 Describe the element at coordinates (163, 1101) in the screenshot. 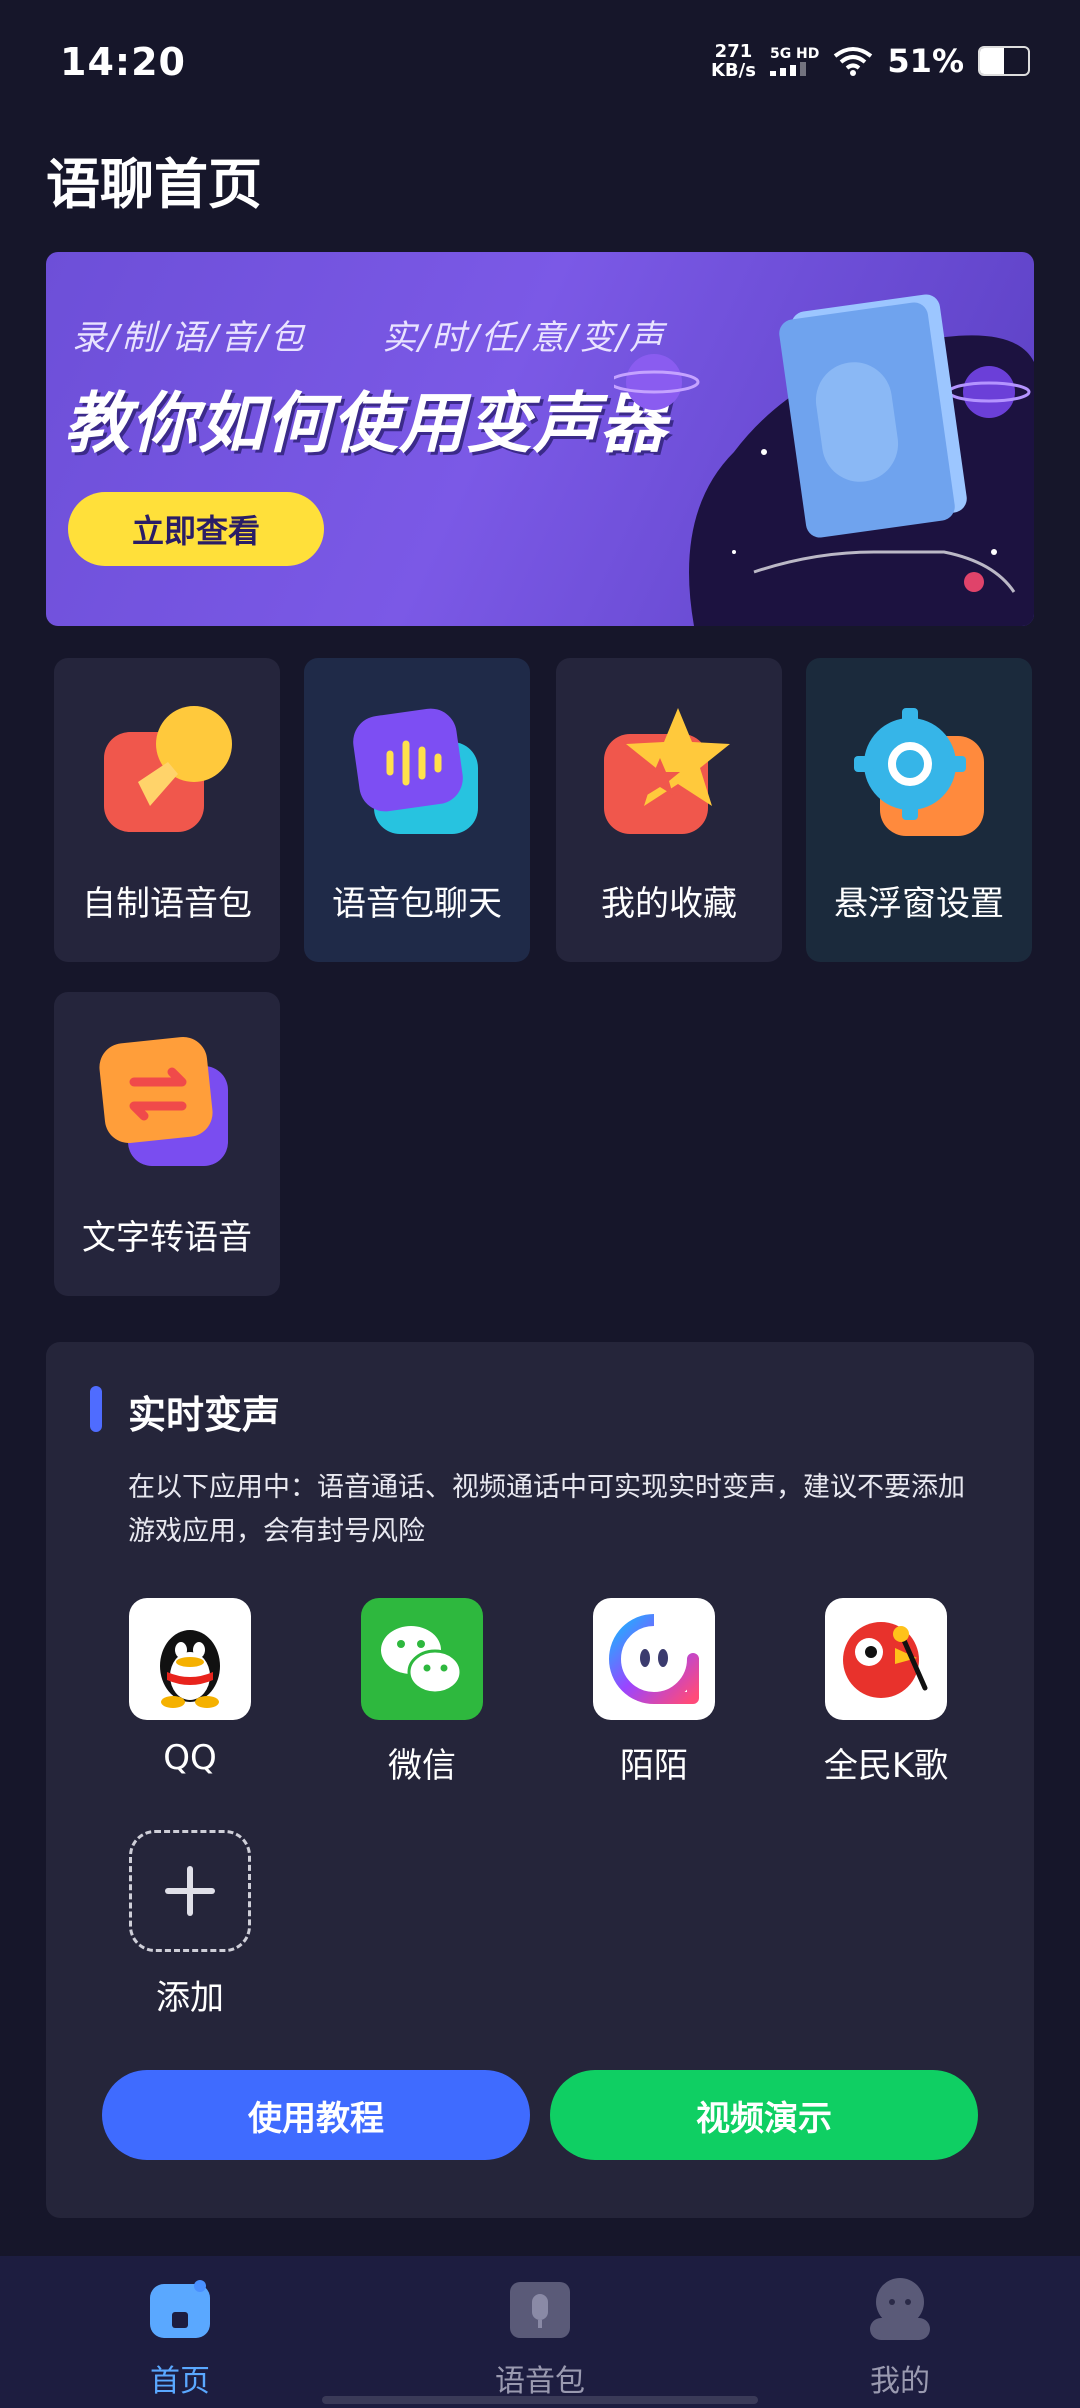

I see `convert-icon` at that location.